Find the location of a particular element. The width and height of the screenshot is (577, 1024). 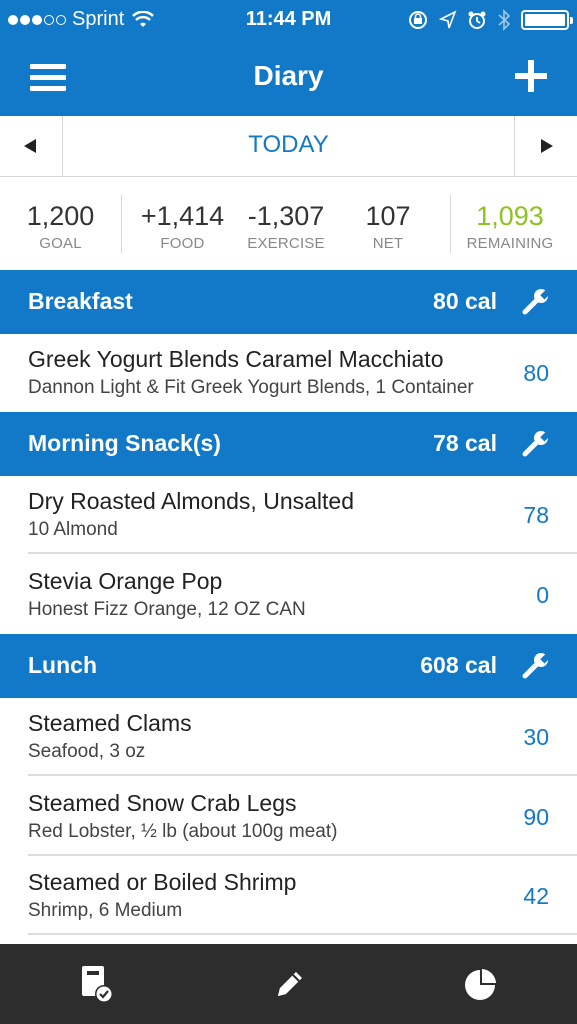

bluetooth-icon is located at coordinates (504, 20).